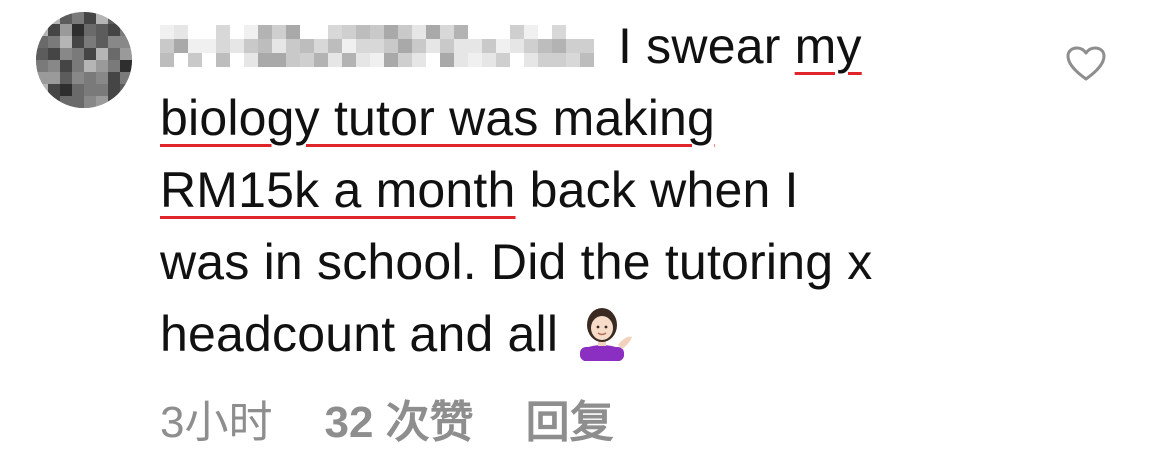 The image size is (1170, 460). What do you see at coordinates (516, 262) in the screenshot?
I see `comment-text: was in school. Did the tutoring x` at bounding box center [516, 262].